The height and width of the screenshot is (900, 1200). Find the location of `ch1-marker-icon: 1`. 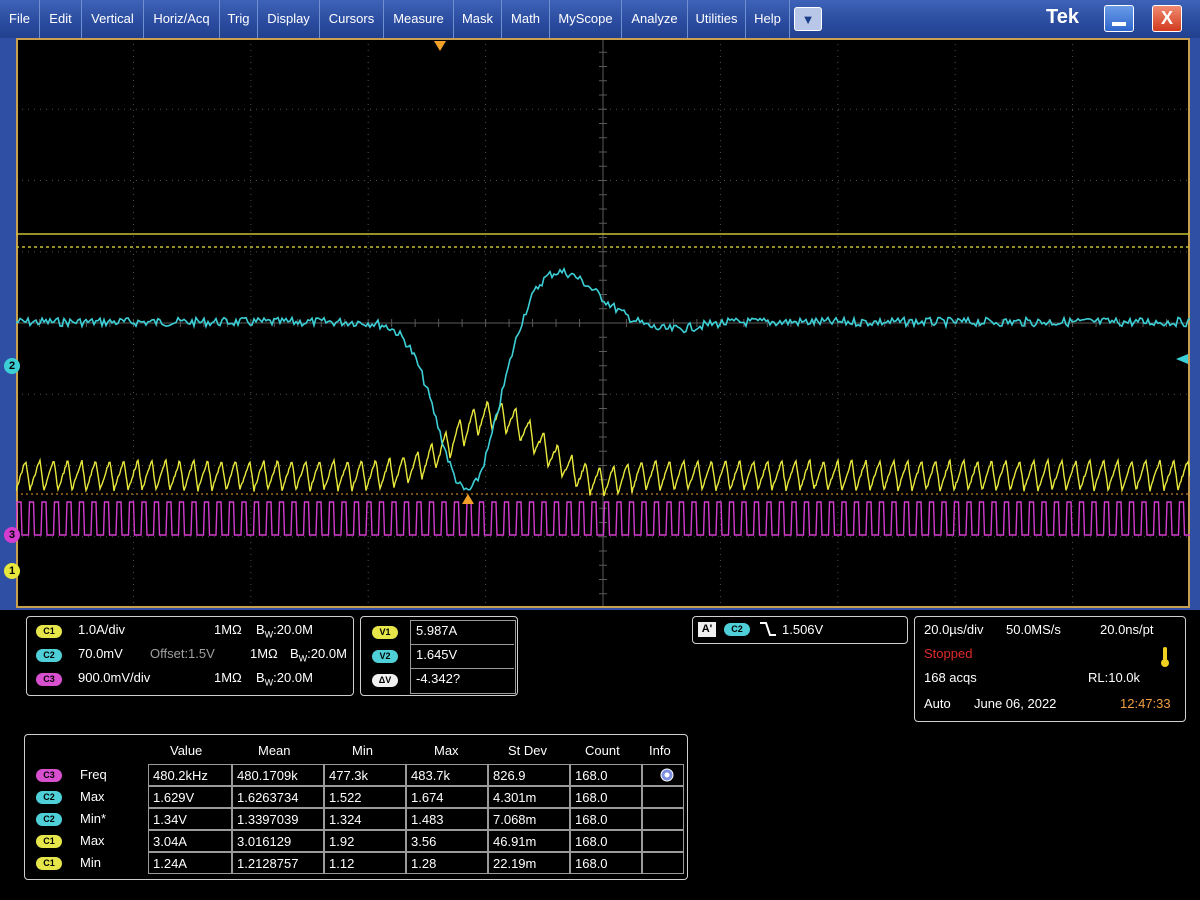

ch1-marker-icon: 1 is located at coordinates (12, 571).